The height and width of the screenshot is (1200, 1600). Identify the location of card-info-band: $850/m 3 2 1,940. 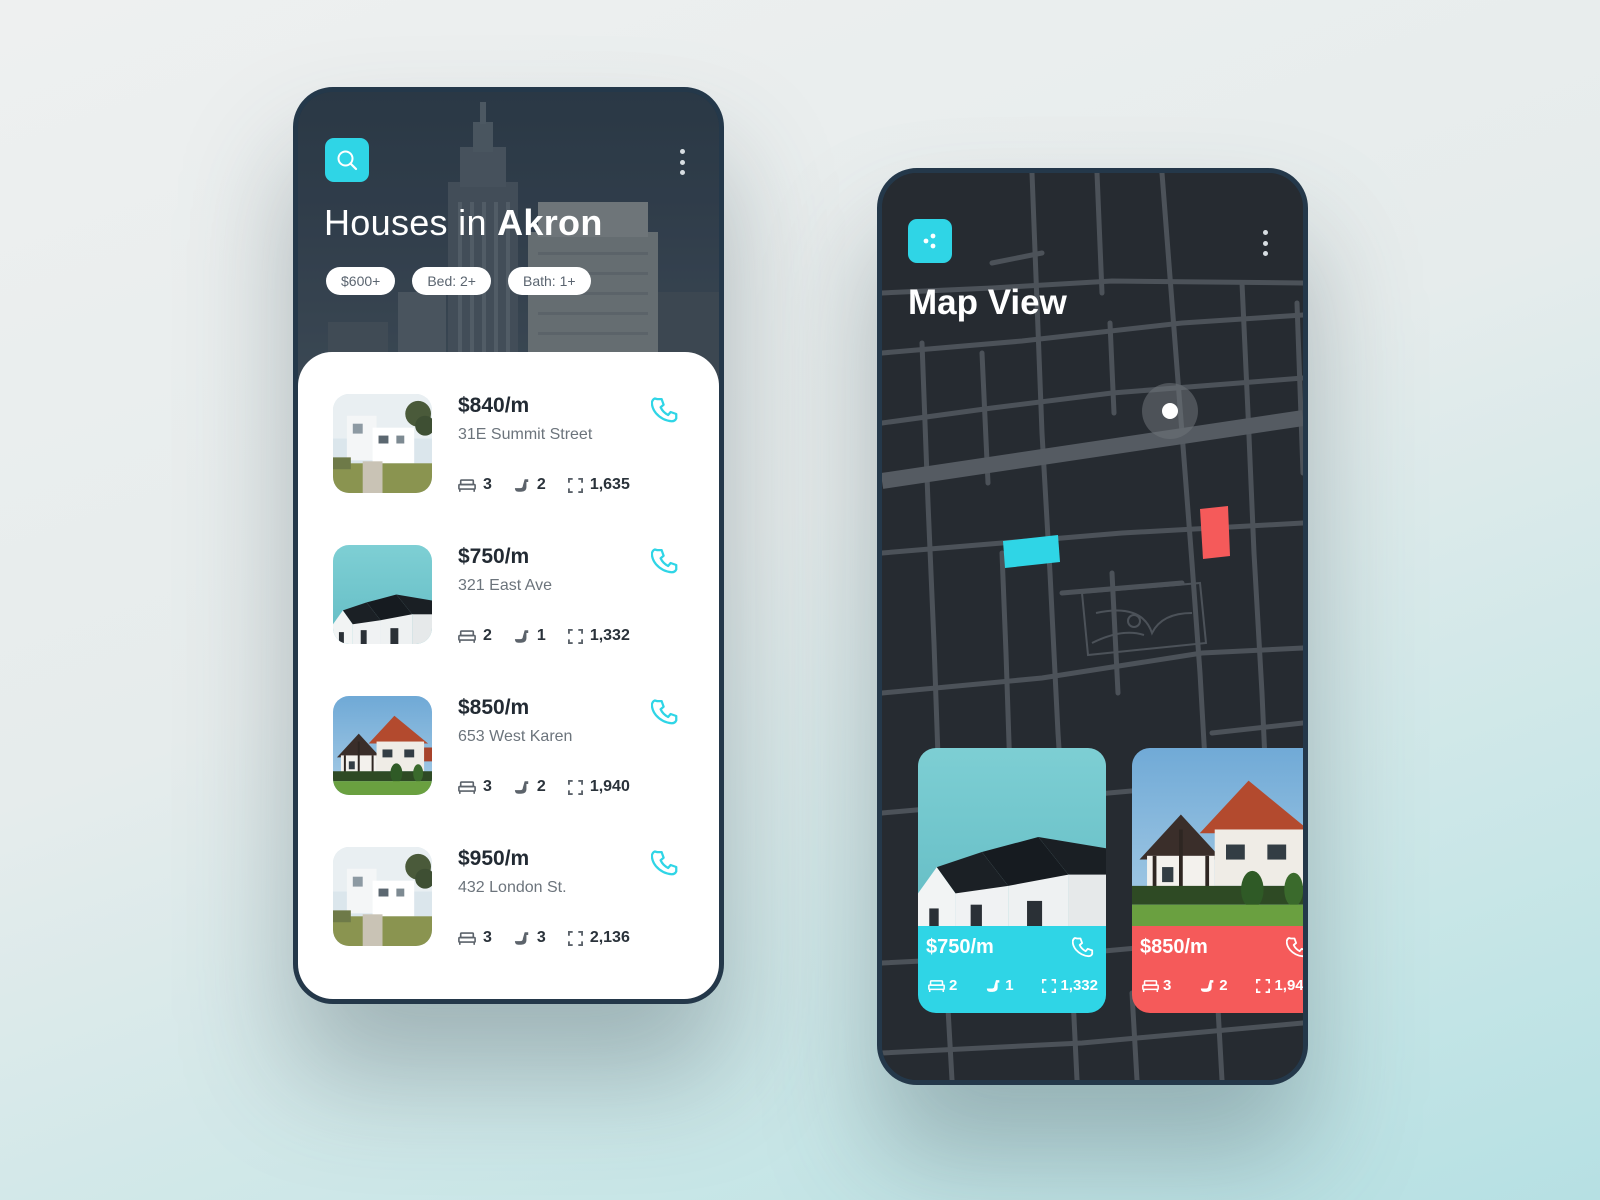
(1220, 969).